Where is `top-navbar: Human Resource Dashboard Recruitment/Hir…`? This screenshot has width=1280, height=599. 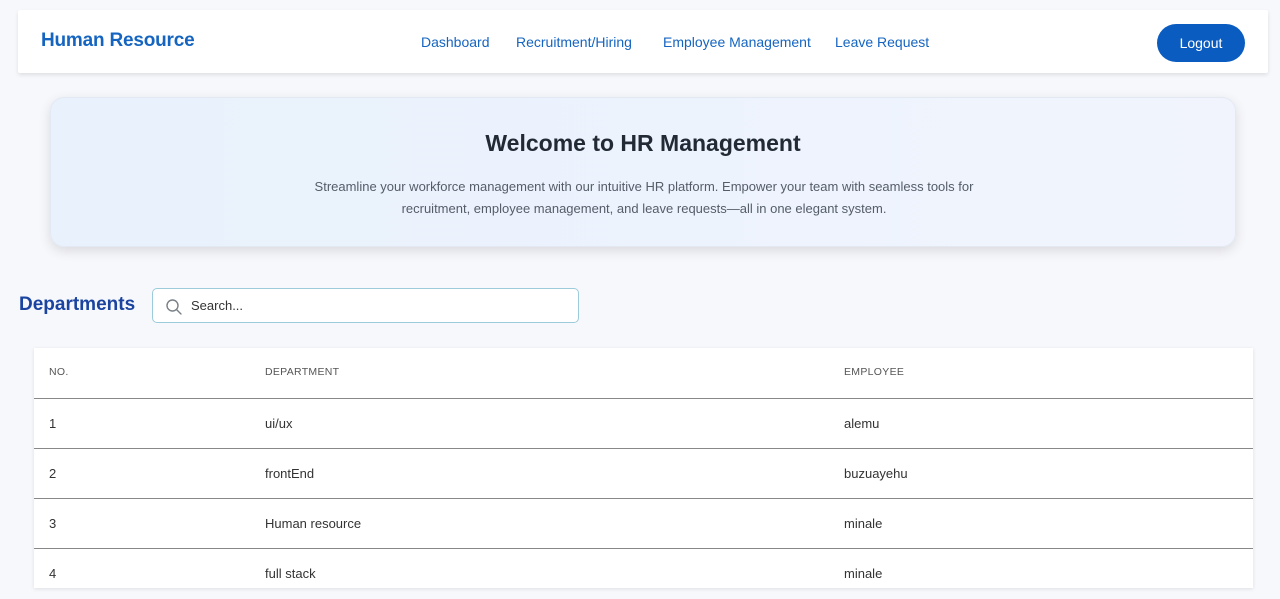
top-navbar: Human Resource Dashboard Recruitment/Hir… is located at coordinates (643, 41).